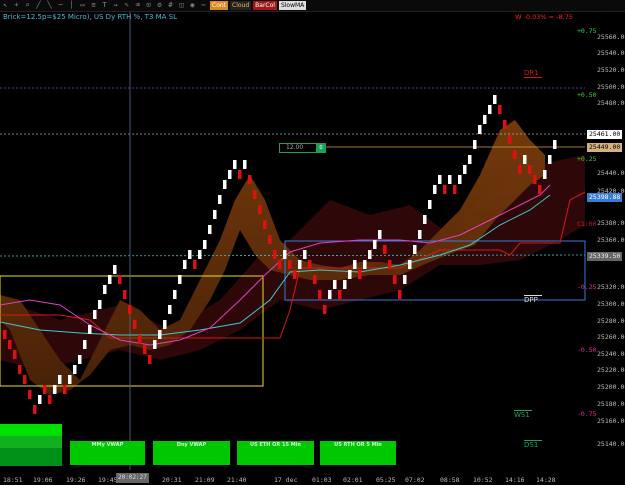  What do you see at coordinates (71, 5) in the screenshot?
I see `vertical-line-icon: │` at bounding box center [71, 5].